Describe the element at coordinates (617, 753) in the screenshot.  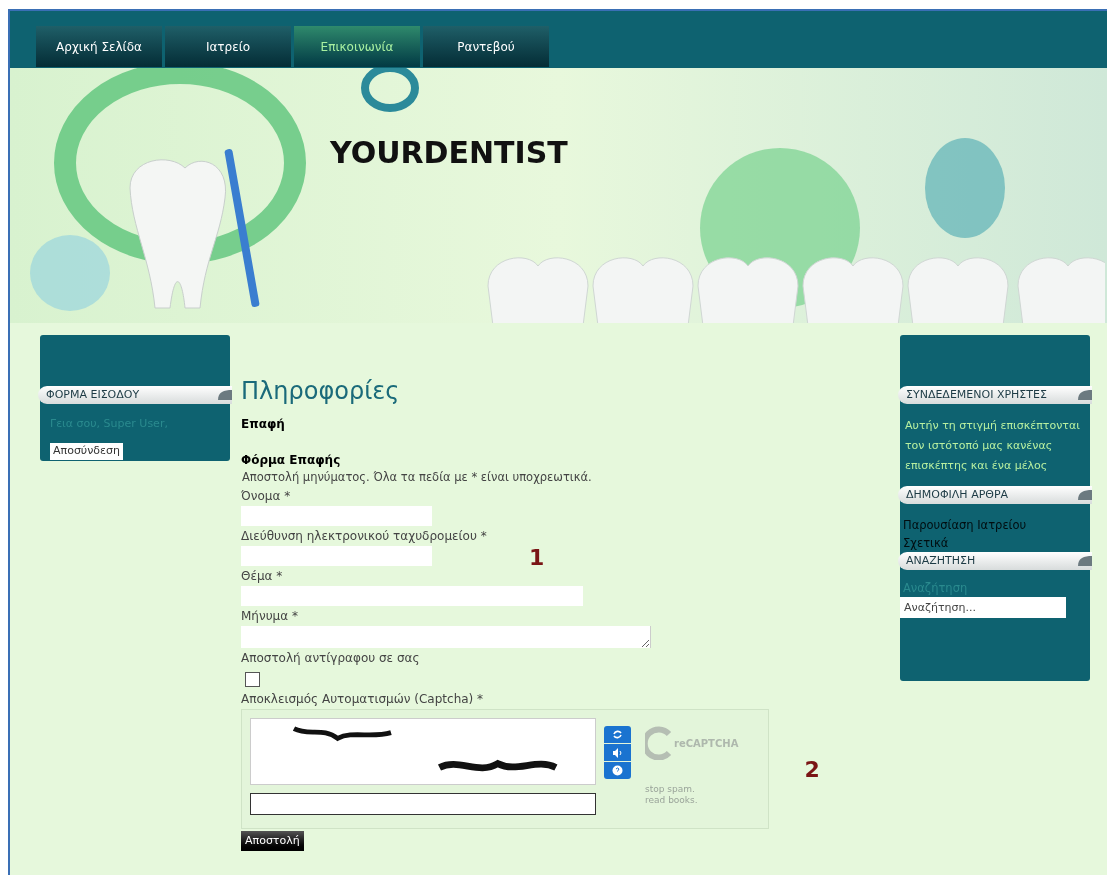
I see `audio-icon` at that location.